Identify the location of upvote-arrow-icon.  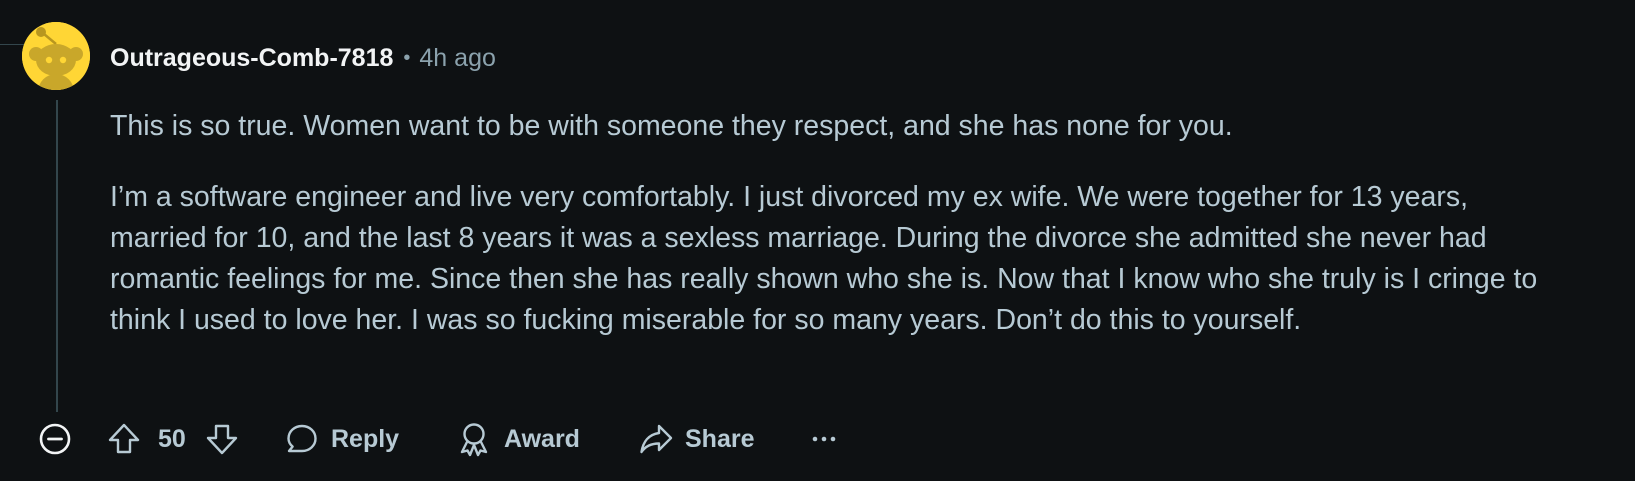
(124, 438).